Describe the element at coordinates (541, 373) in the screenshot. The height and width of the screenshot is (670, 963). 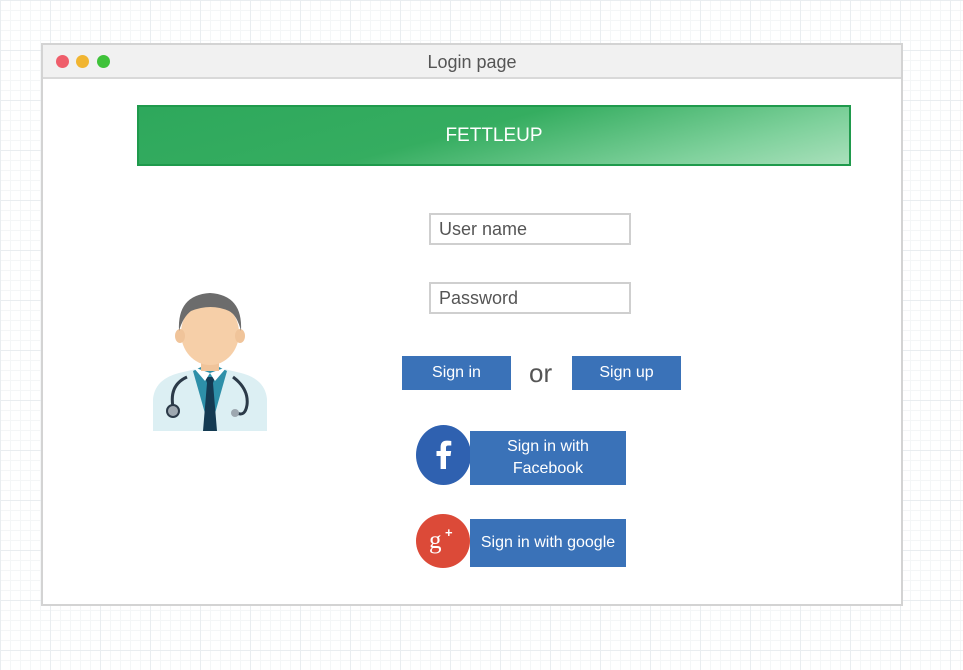
I see `or-separator: or` at that location.